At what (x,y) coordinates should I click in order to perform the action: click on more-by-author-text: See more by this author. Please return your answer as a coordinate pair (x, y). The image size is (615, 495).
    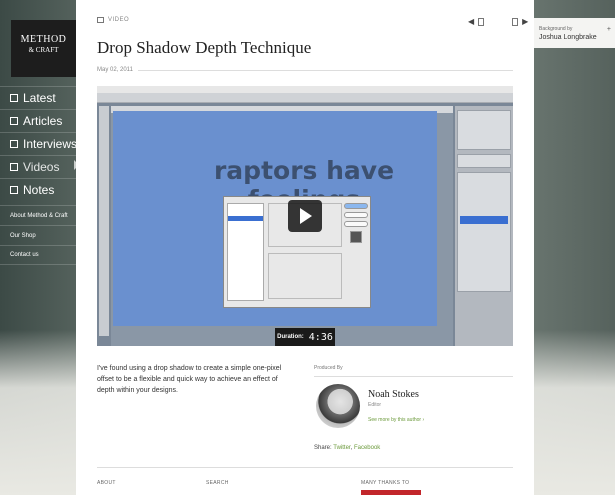
    Looking at the image, I should click on (395, 420).